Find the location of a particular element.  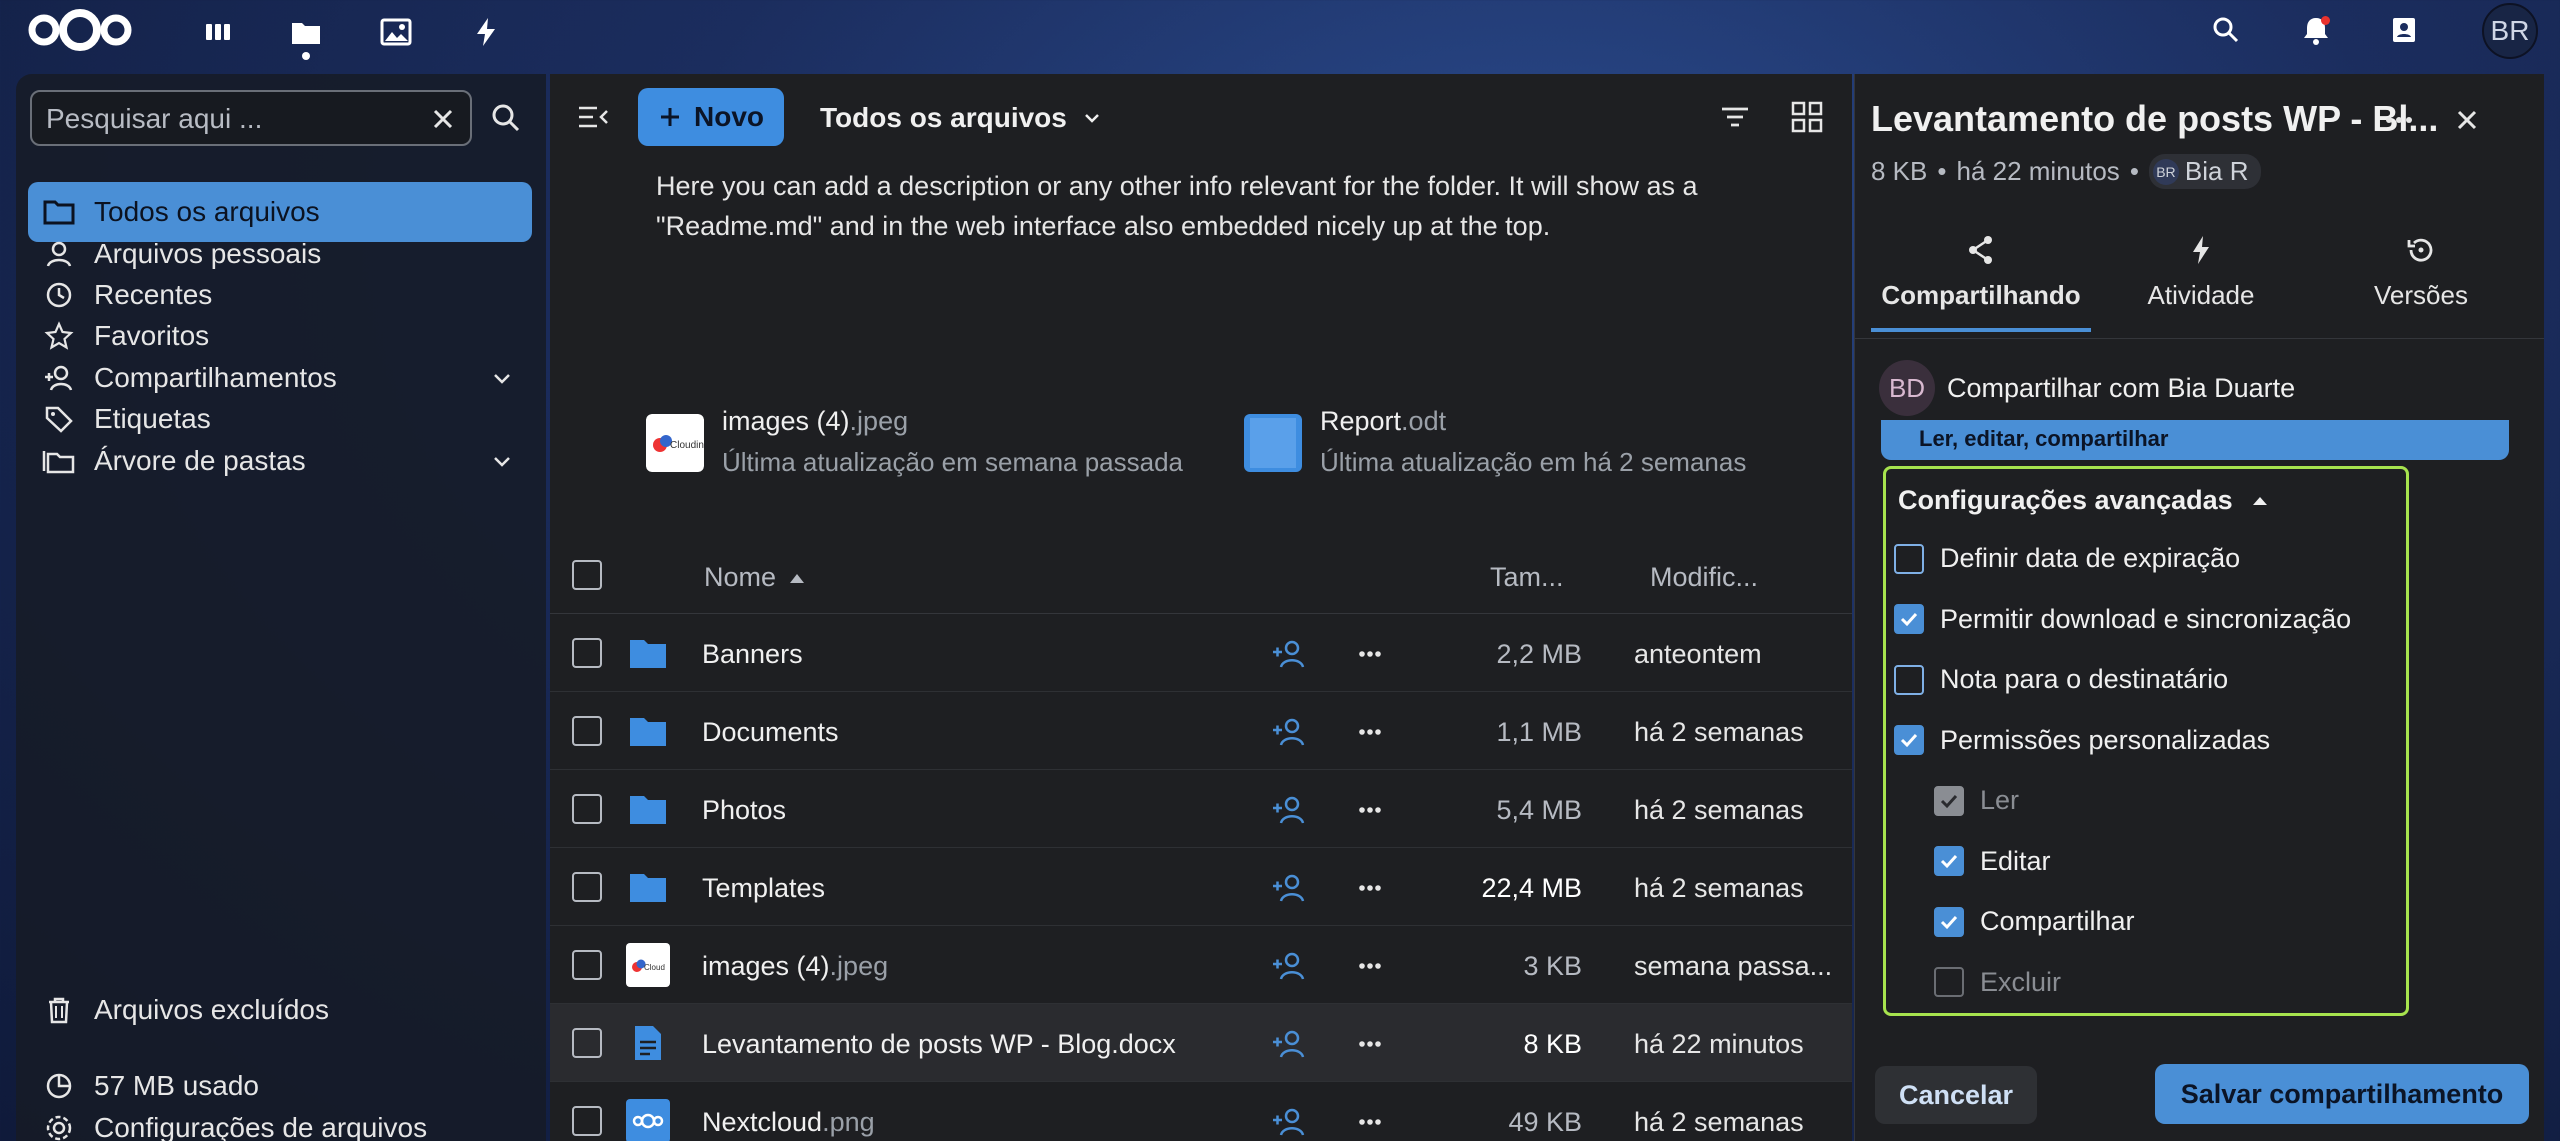

recent-file-updated: Última atualização em há 2 semanas is located at coordinates (1533, 462).